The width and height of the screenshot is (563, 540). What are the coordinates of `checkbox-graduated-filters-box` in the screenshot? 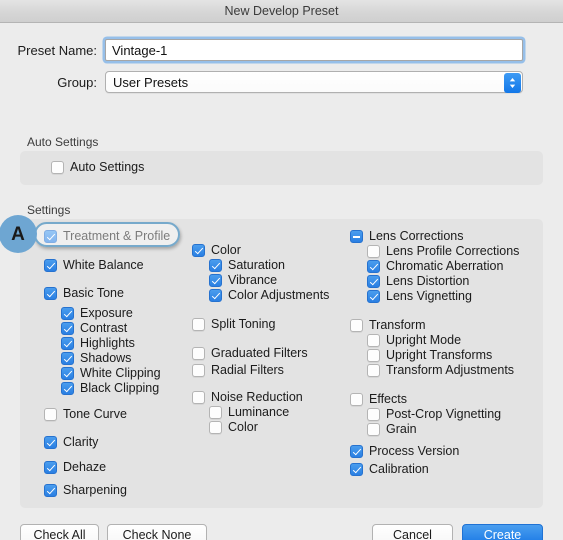 It's located at (198, 353).